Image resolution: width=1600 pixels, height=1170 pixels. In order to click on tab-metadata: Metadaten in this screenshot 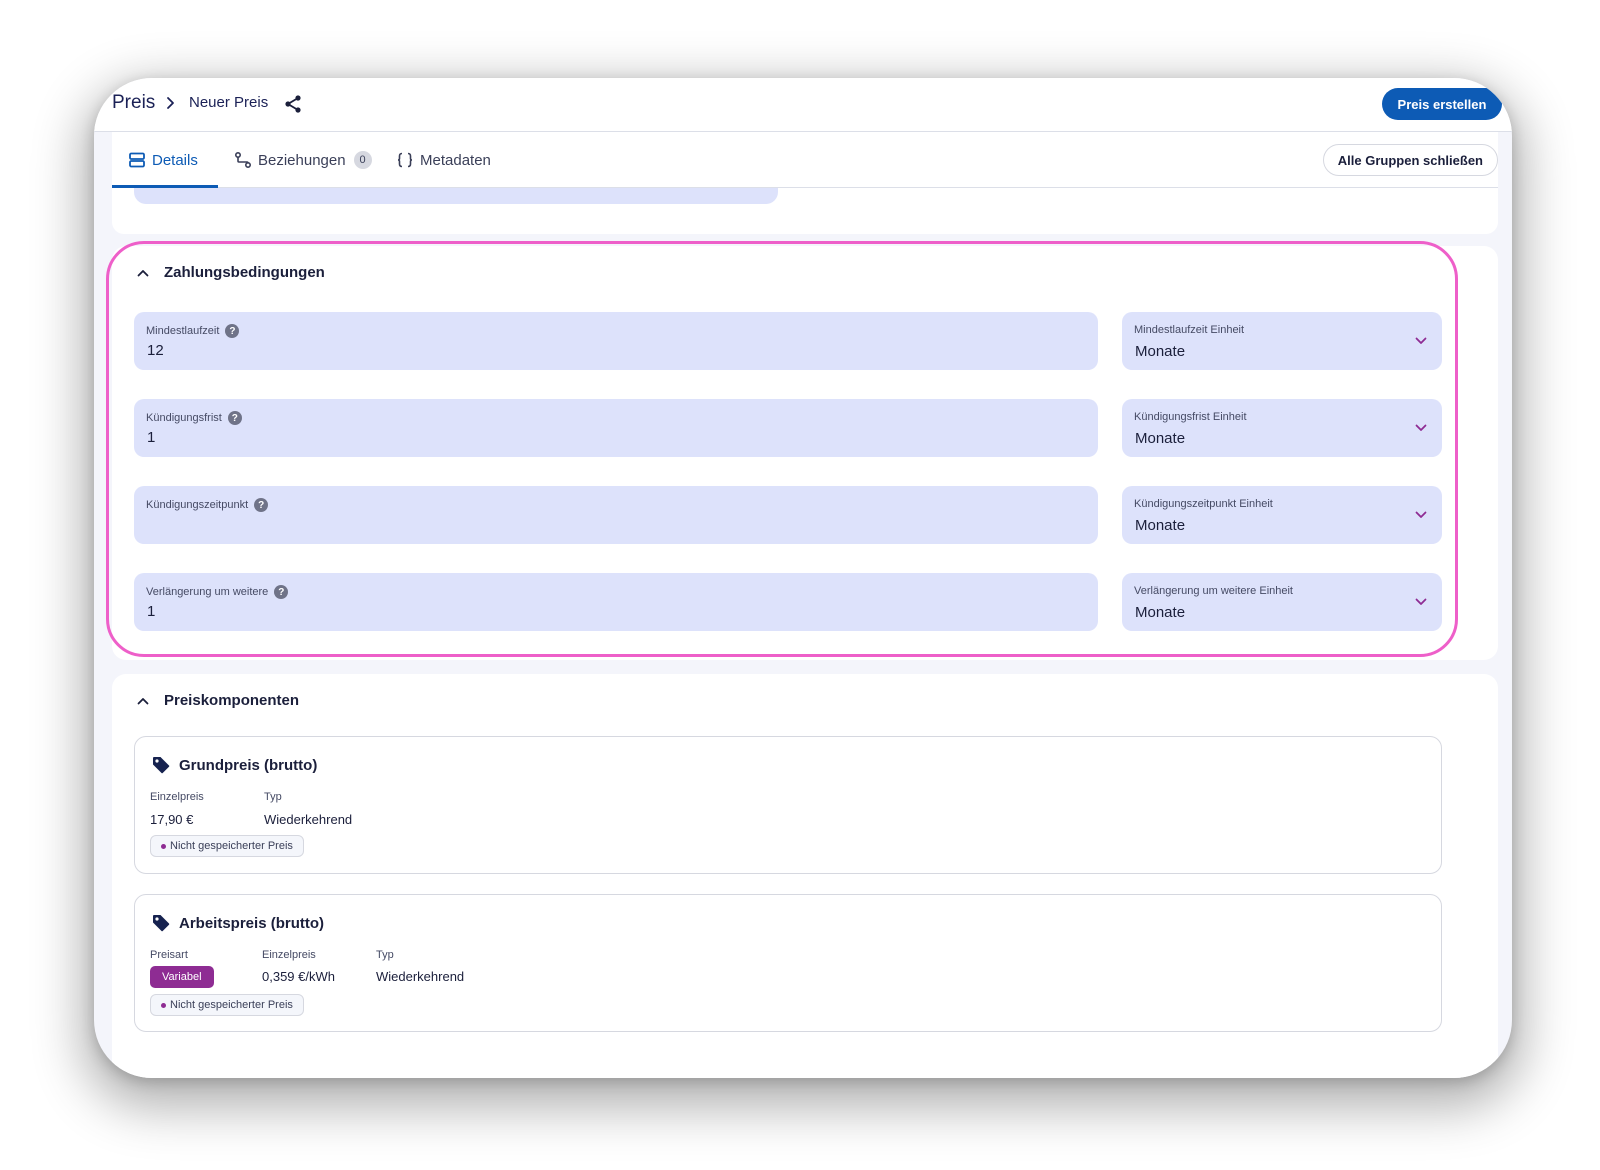, I will do `click(443, 160)`.